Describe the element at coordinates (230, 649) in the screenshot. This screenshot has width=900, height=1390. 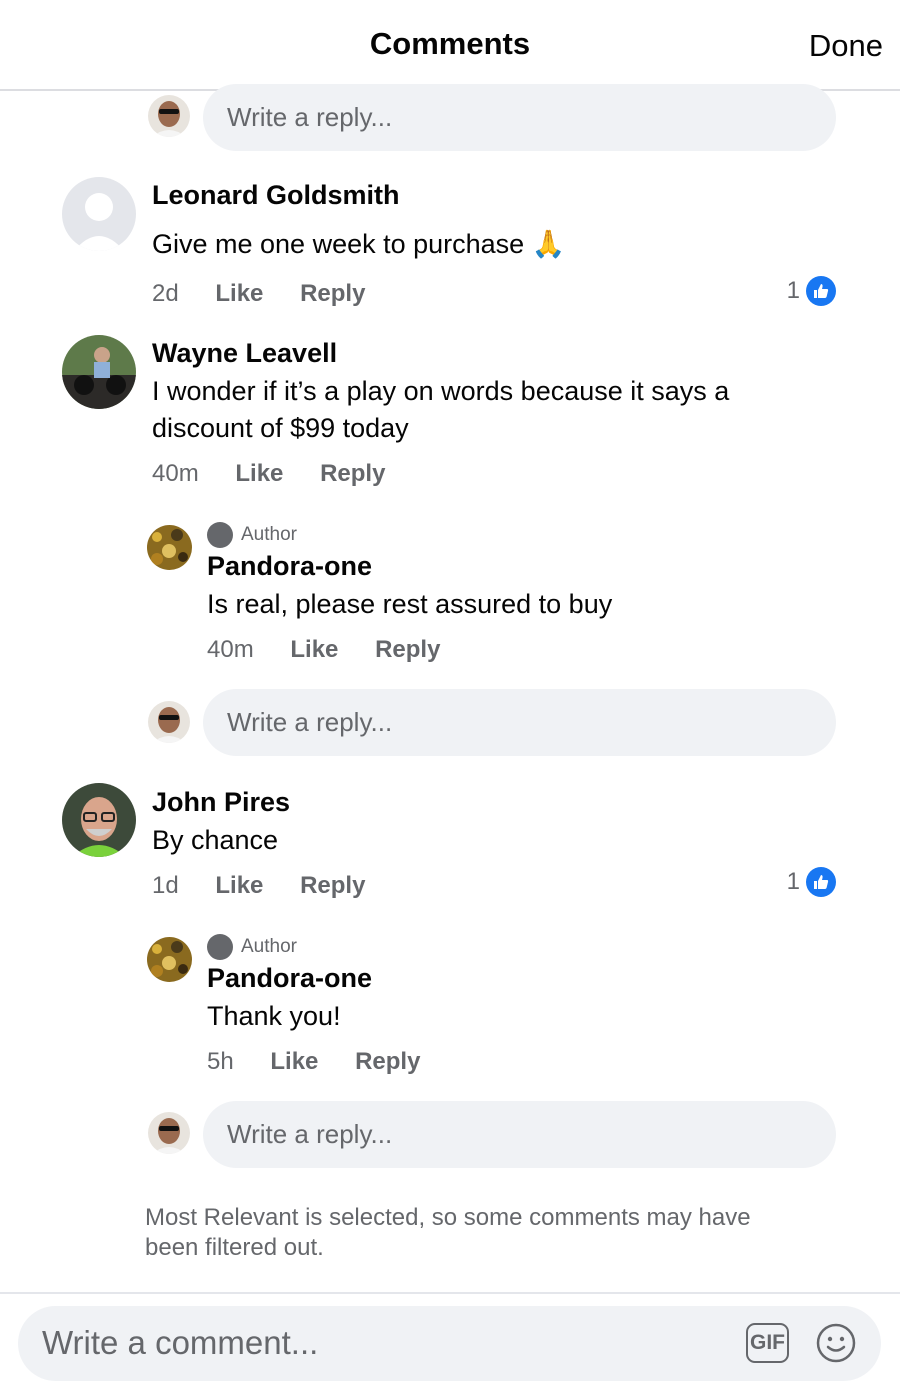
I see `reply-time: 40m` at that location.